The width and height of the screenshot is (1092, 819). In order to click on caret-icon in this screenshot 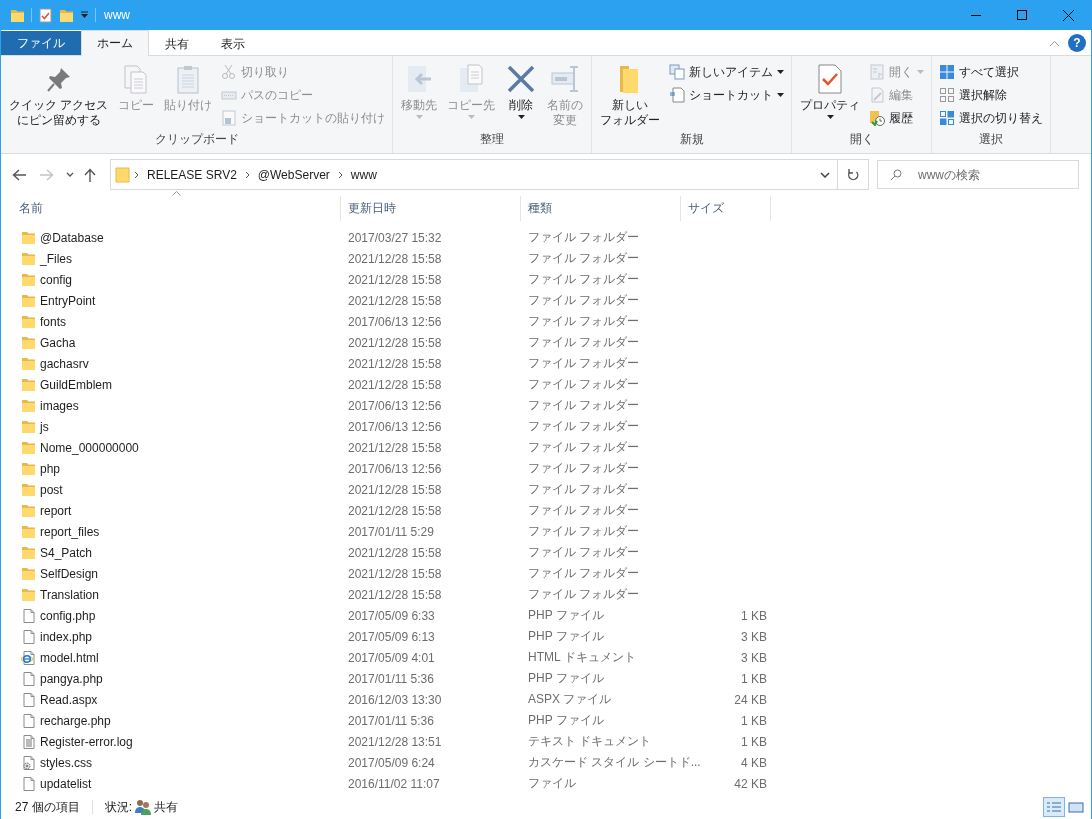, I will do `click(84, 15)`.